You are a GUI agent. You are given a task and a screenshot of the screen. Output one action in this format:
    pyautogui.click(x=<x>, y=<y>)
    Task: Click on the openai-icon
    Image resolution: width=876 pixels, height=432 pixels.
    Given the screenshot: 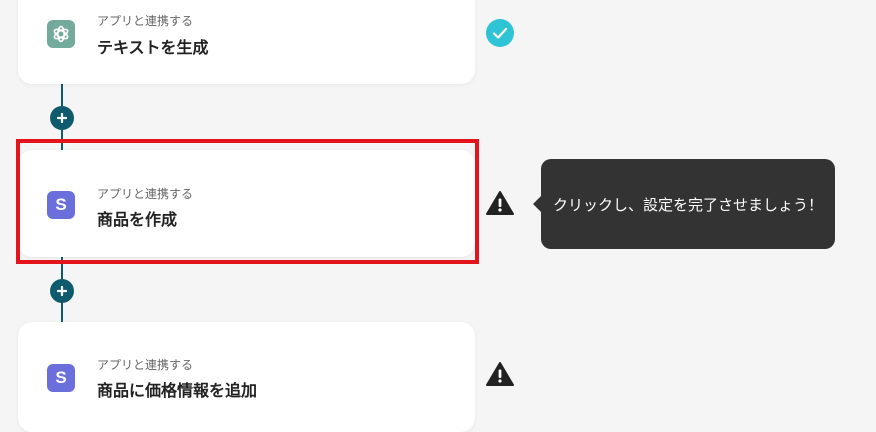 What is the action you would take?
    pyautogui.click(x=61, y=34)
    